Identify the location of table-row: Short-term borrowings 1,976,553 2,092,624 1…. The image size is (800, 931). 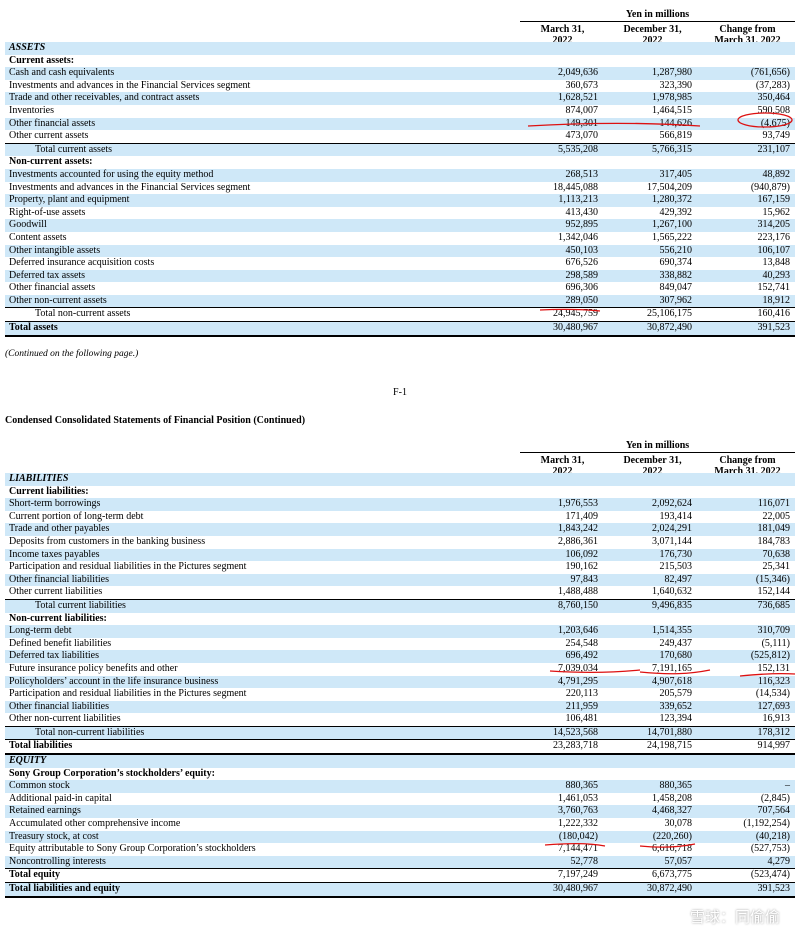
(400, 504).